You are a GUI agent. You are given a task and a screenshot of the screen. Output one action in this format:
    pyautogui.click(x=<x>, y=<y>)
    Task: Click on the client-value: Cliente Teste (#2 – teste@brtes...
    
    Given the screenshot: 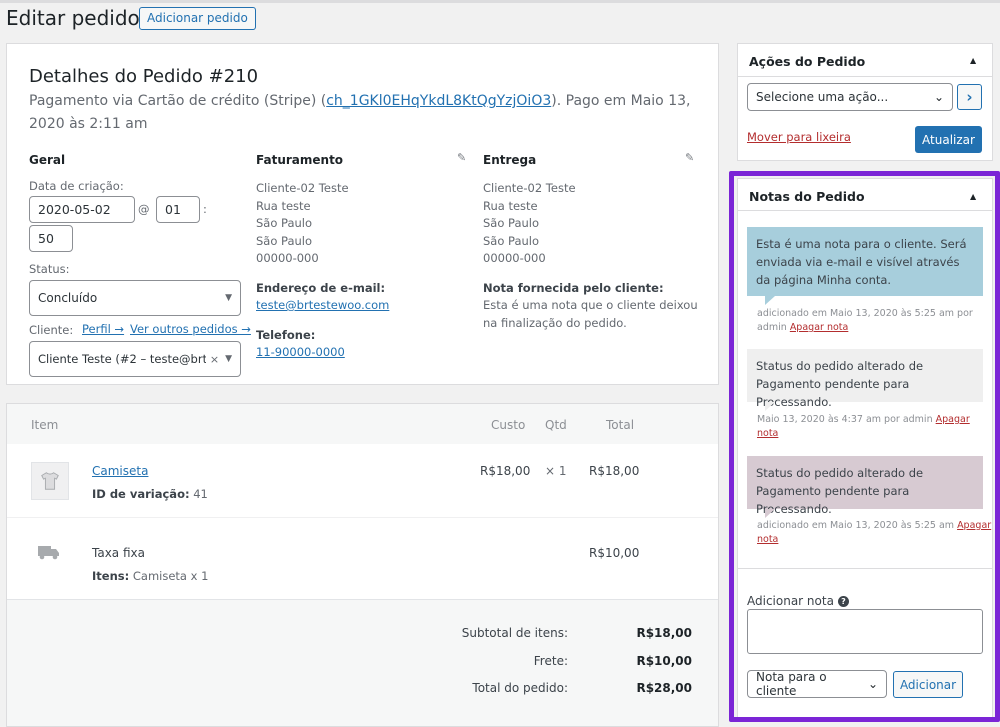 What is the action you would take?
    pyautogui.click(x=122, y=359)
    